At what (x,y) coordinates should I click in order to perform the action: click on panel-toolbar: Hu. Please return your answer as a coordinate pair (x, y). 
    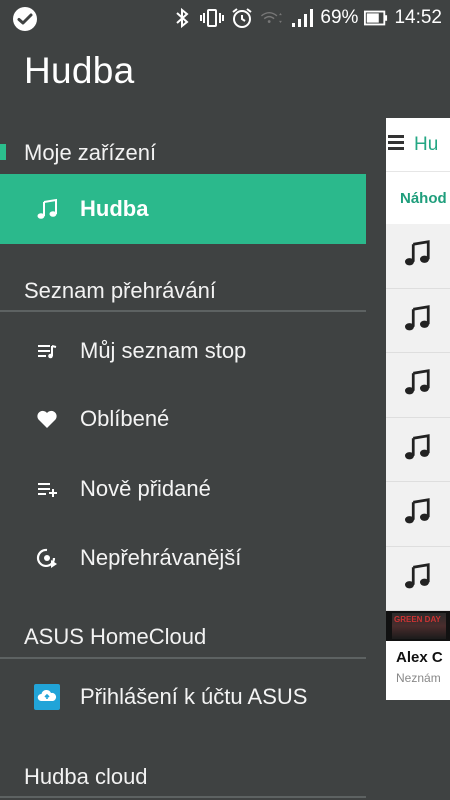
    Looking at the image, I should click on (418, 145).